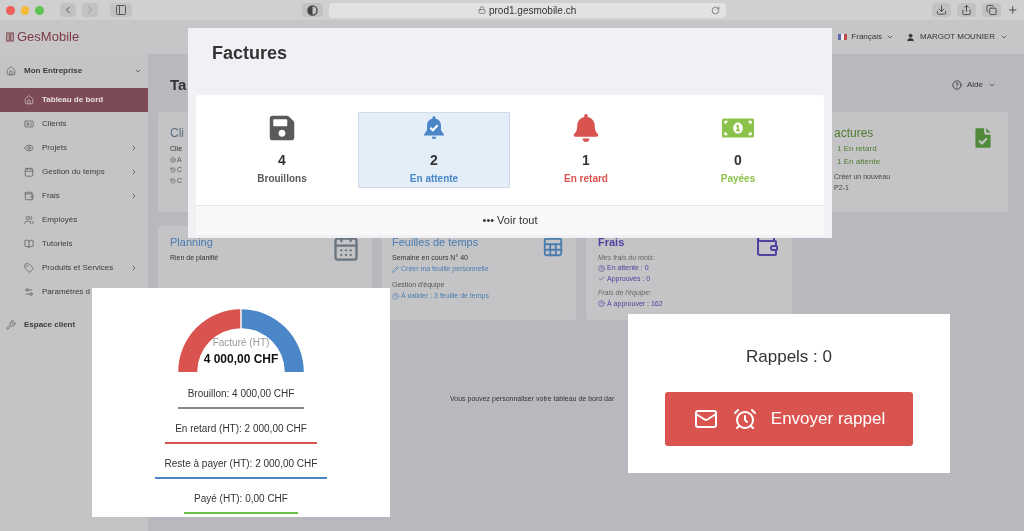 This screenshot has height=531, width=1024. Describe the element at coordinates (74, 244) in the screenshot. I see `sidebar-item: Tutoriels` at that location.